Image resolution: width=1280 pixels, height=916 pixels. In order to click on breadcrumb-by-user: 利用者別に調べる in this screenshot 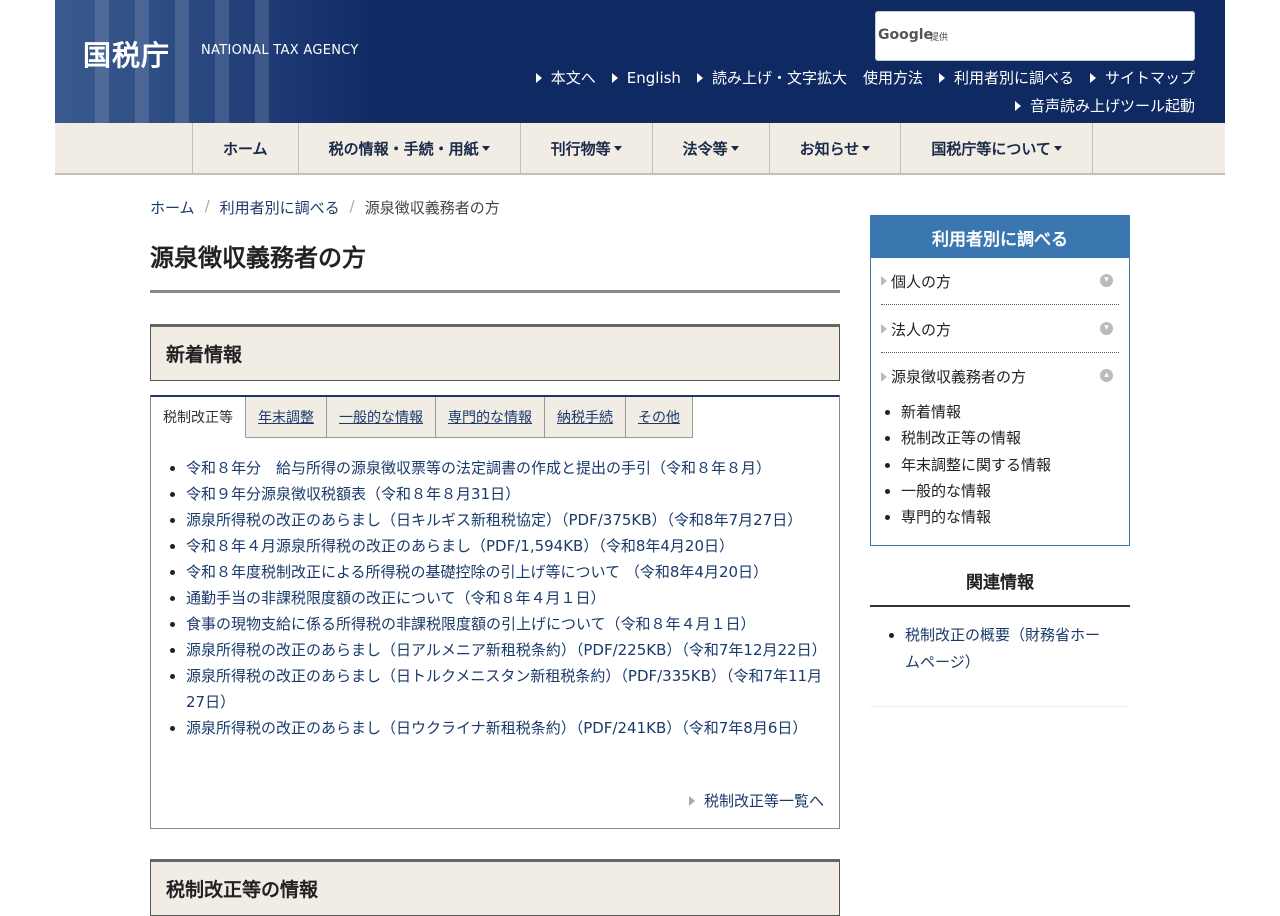, I will do `click(280, 207)`.